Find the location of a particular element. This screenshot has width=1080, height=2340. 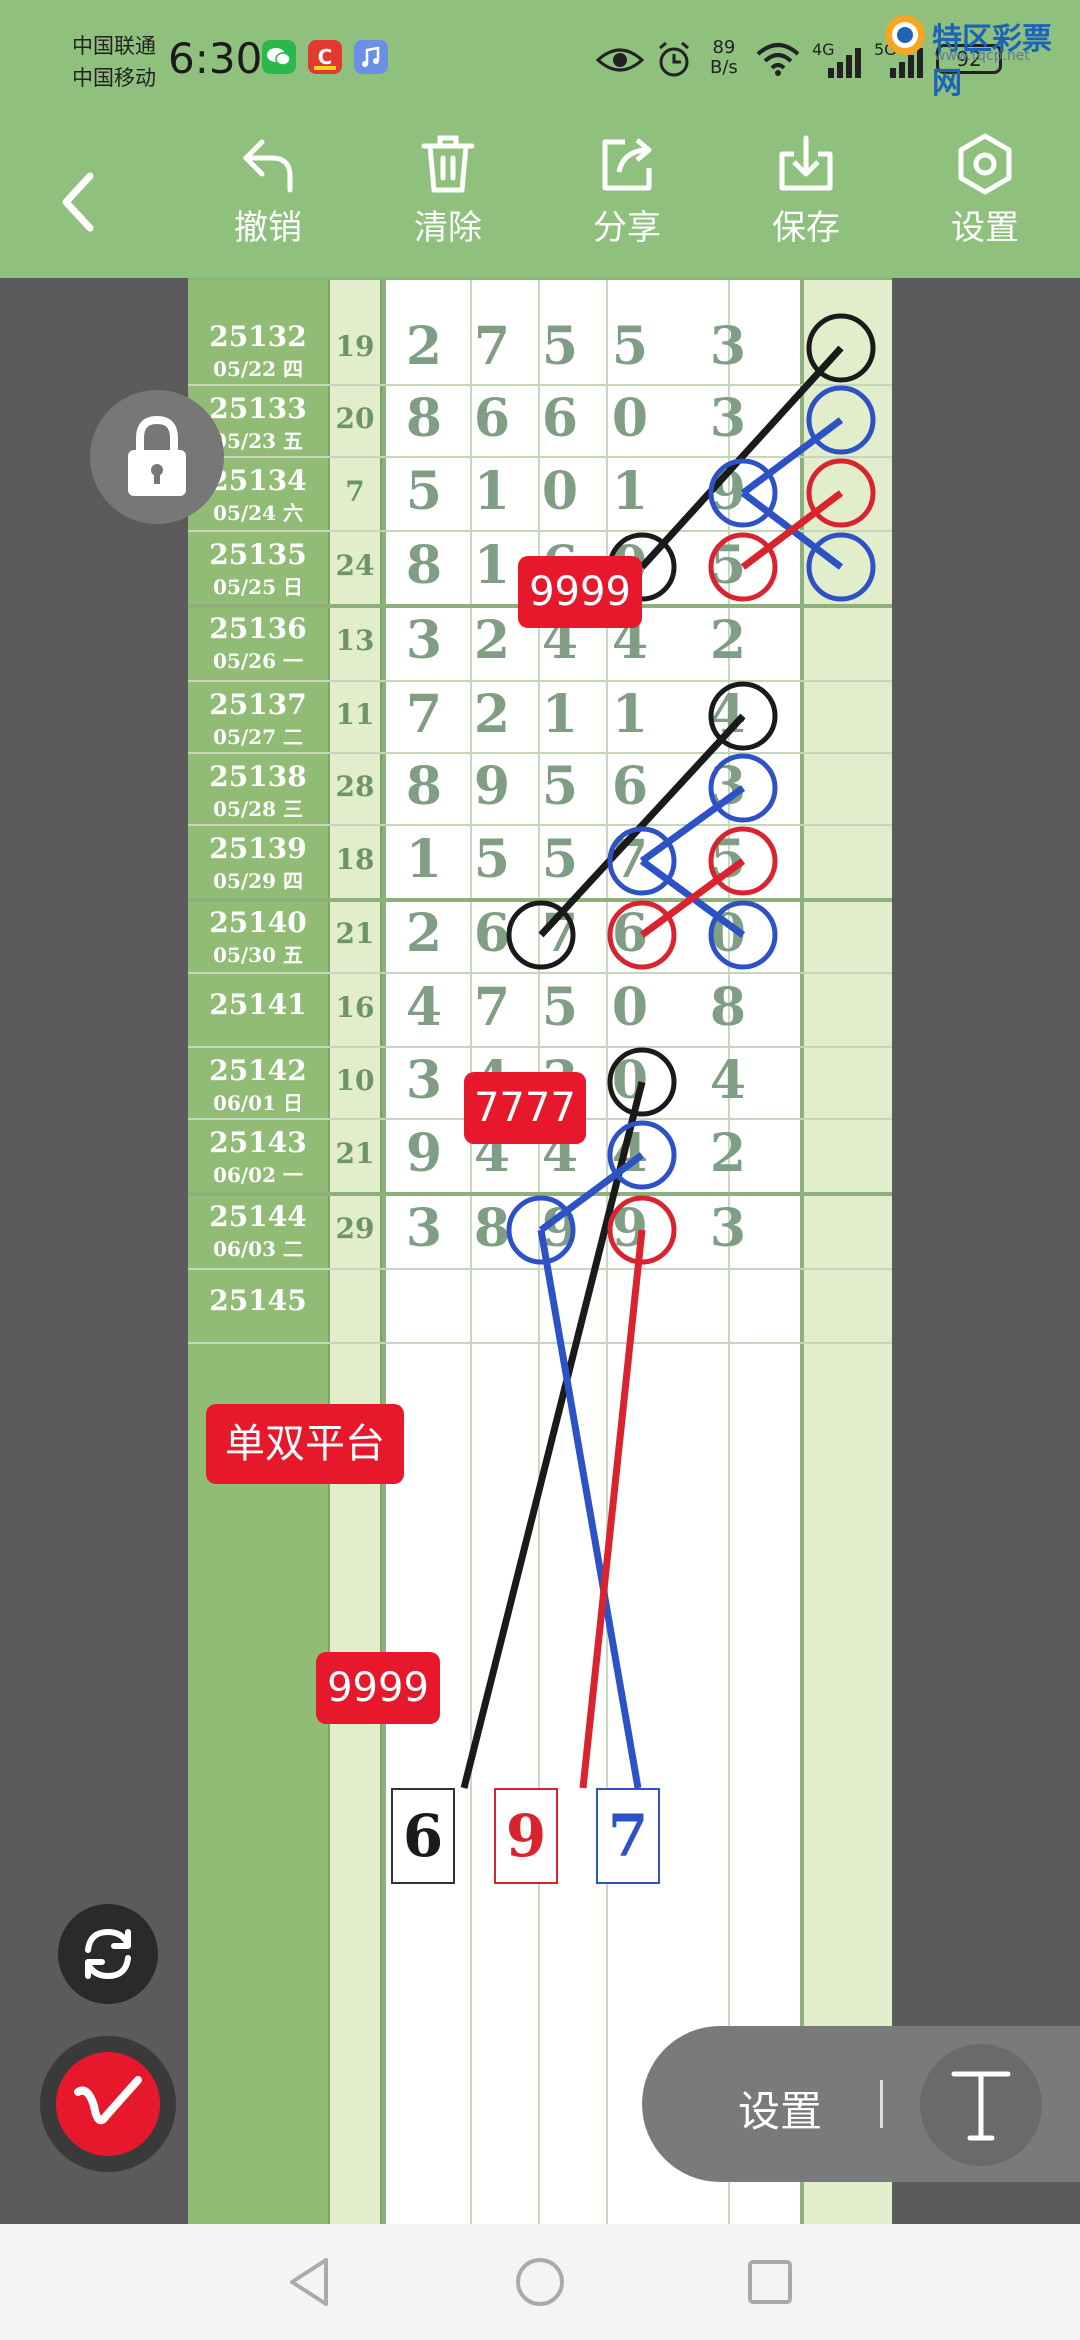

drawn-line-black is located at coordinates (553, 1435).